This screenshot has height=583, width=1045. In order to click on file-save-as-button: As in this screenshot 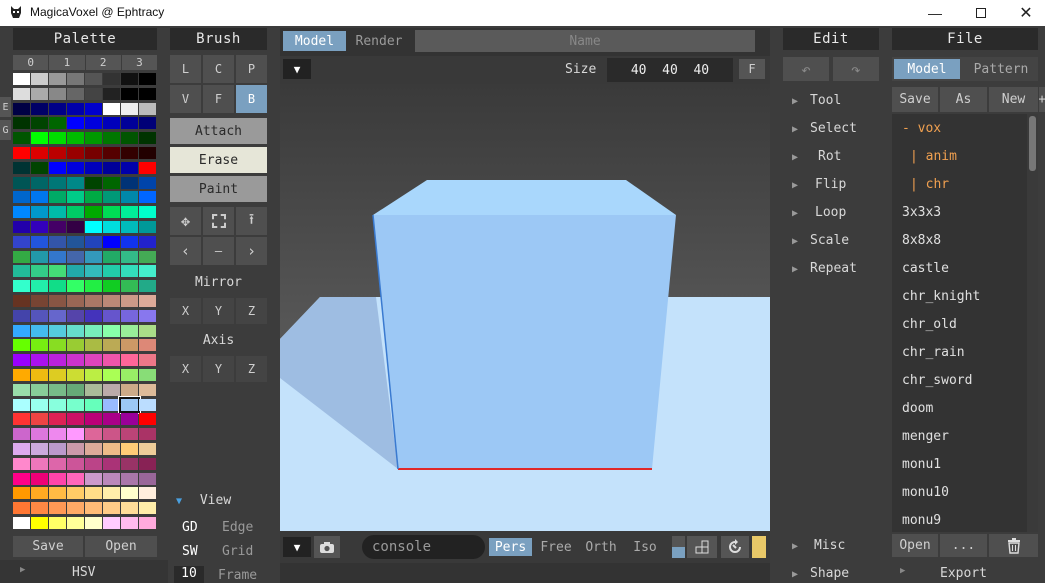, I will do `click(963, 99)`.